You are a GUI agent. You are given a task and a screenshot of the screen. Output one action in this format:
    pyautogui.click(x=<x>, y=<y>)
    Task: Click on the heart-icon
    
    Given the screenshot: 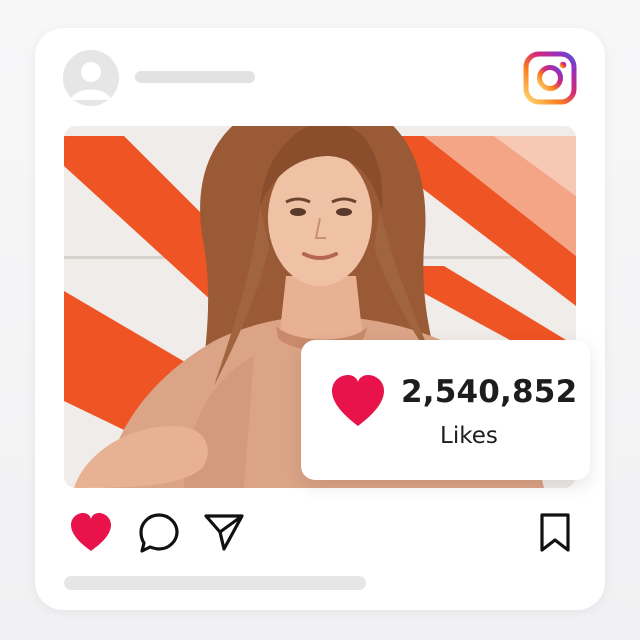 What is the action you would take?
    pyautogui.click(x=358, y=400)
    